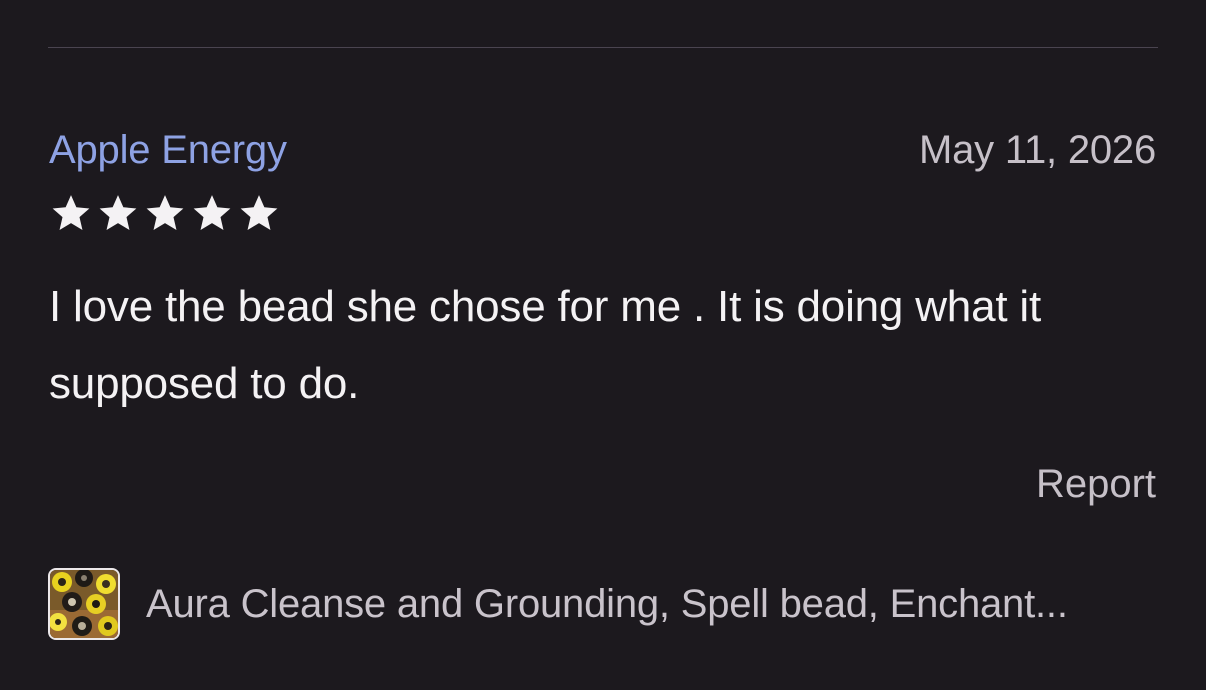  Describe the element at coordinates (603, 47) in the screenshot. I see `divider` at that location.